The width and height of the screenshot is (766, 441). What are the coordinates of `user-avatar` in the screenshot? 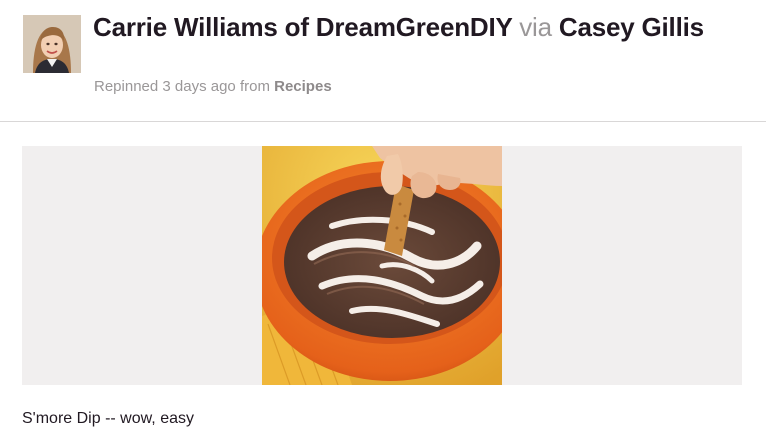 It's located at (52, 44).